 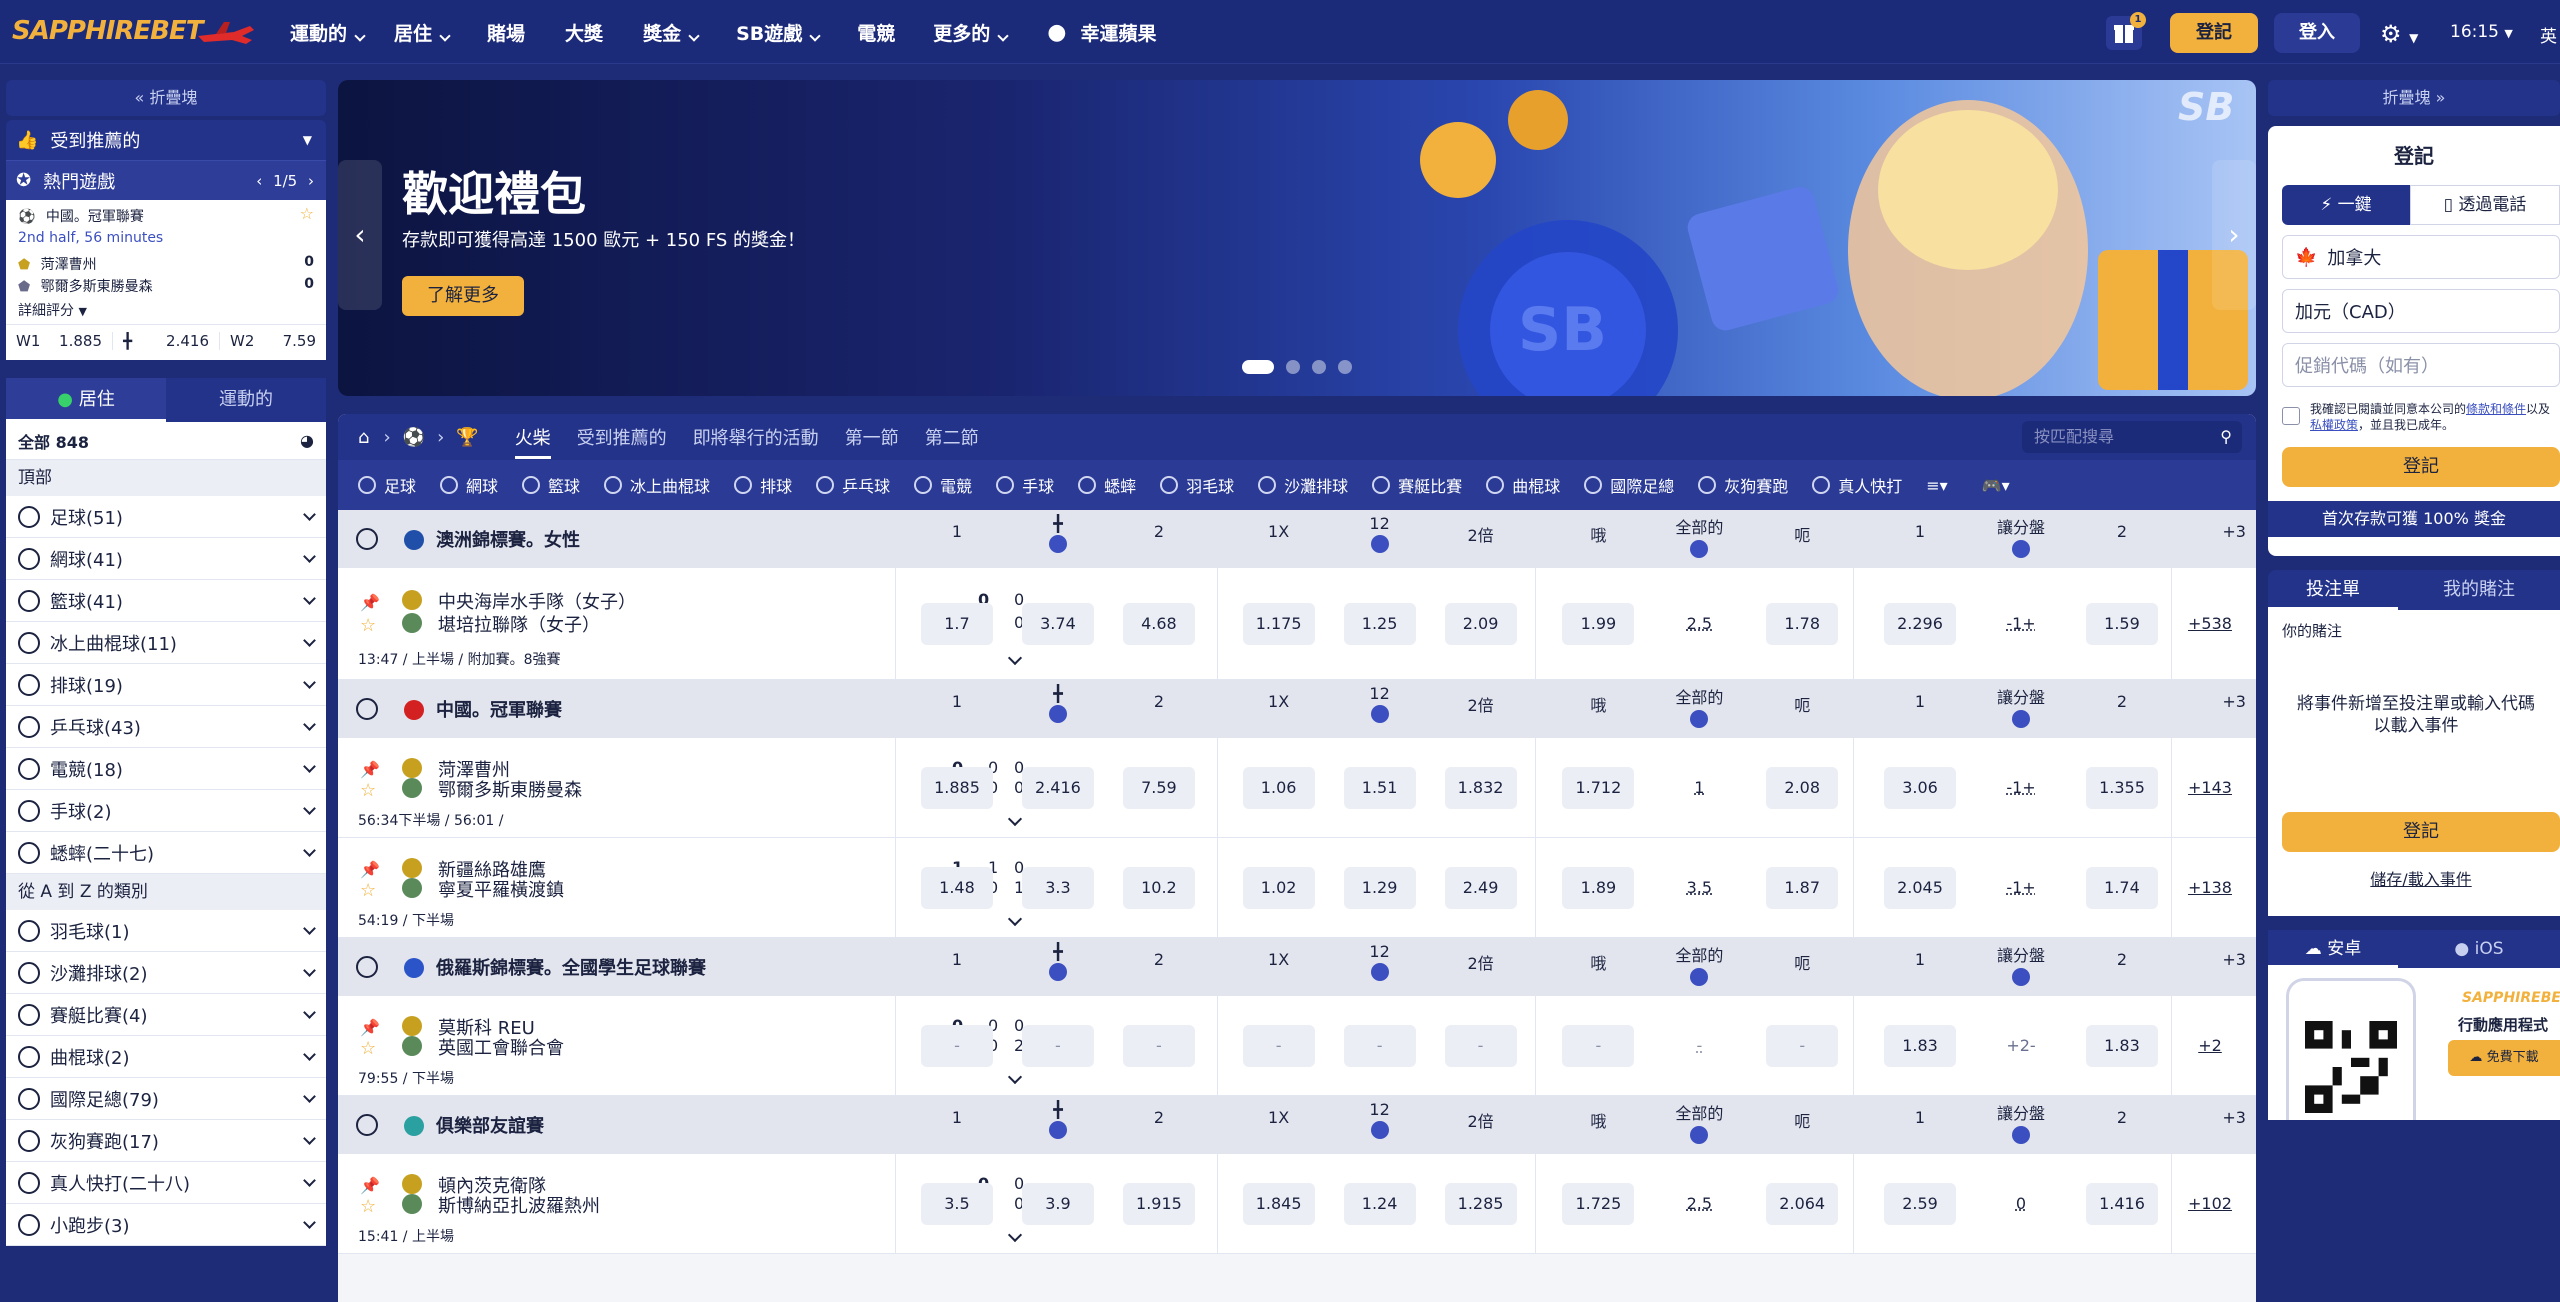 What do you see at coordinates (422, 32) in the screenshot?
I see `nav-live: 居住` at bounding box center [422, 32].